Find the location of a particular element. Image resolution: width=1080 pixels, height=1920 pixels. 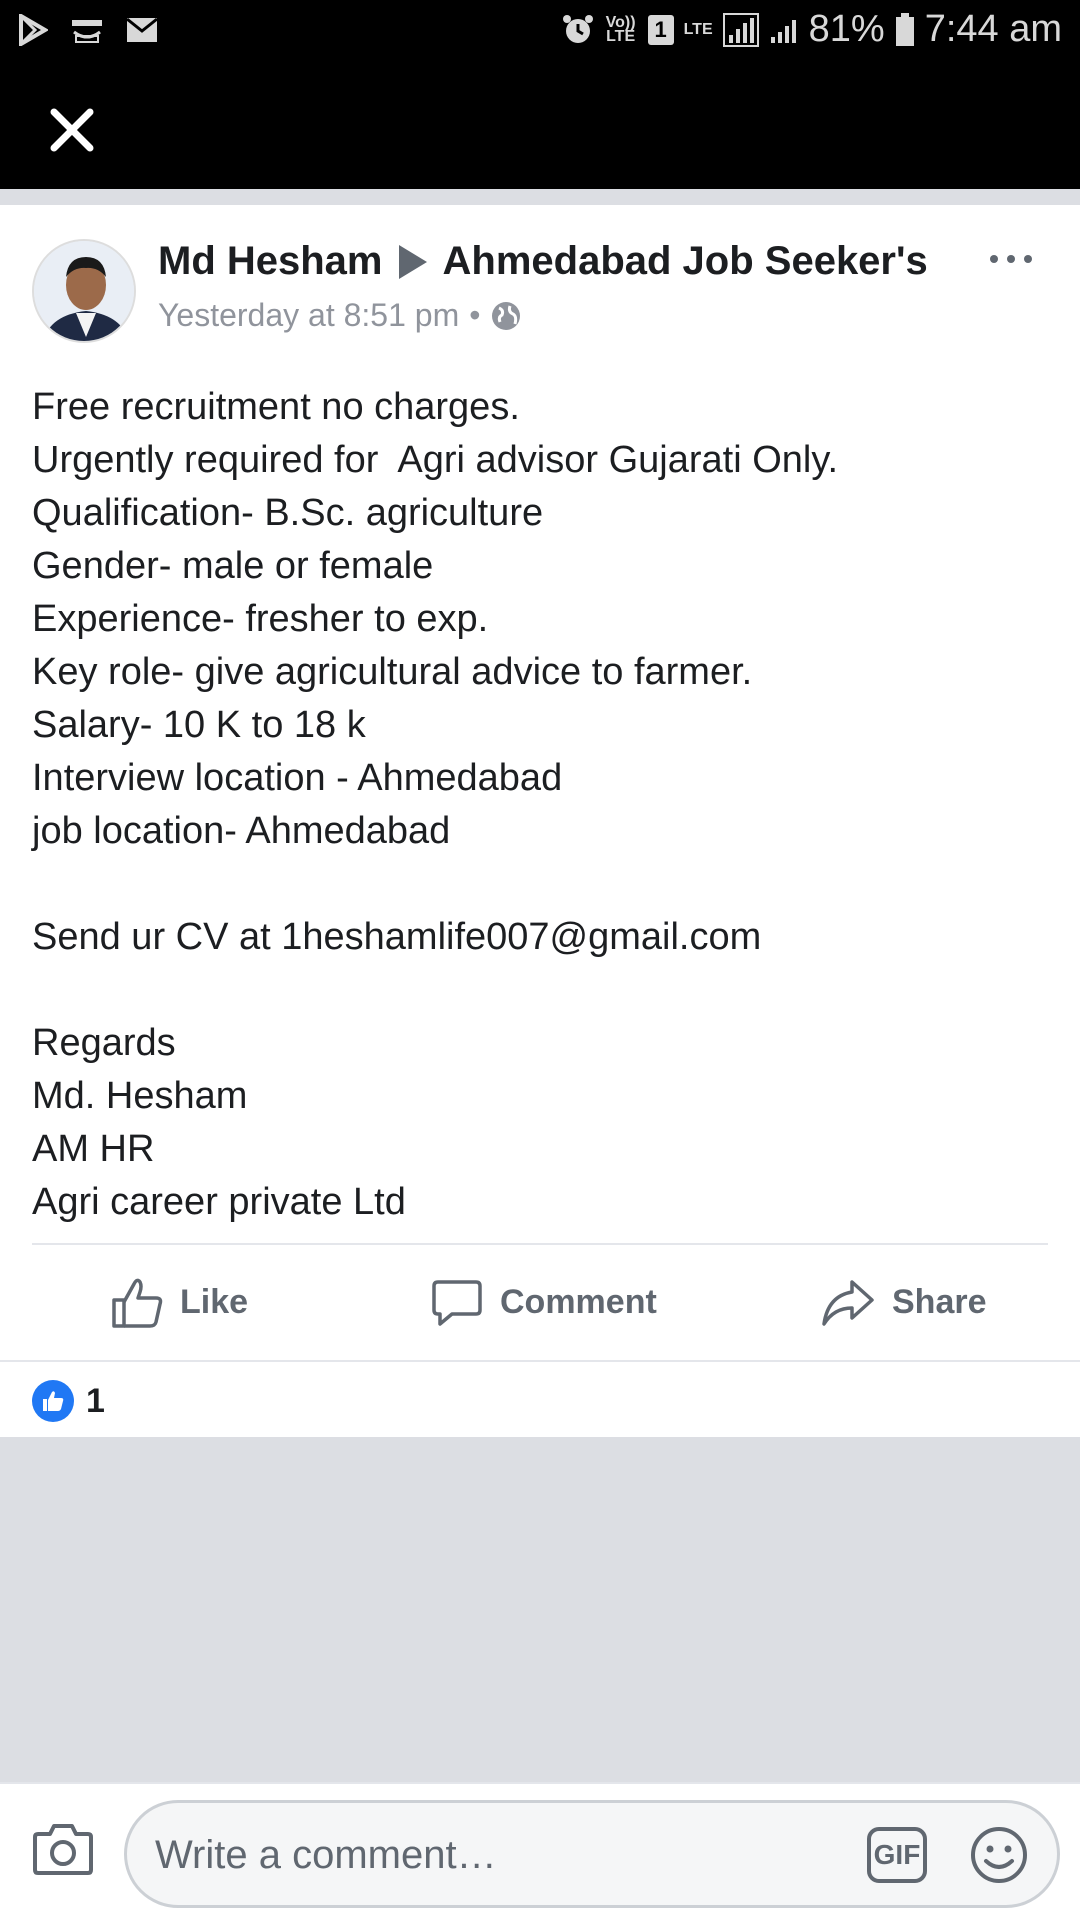

clock: 7:44 am is located at coordinates (993, 29).